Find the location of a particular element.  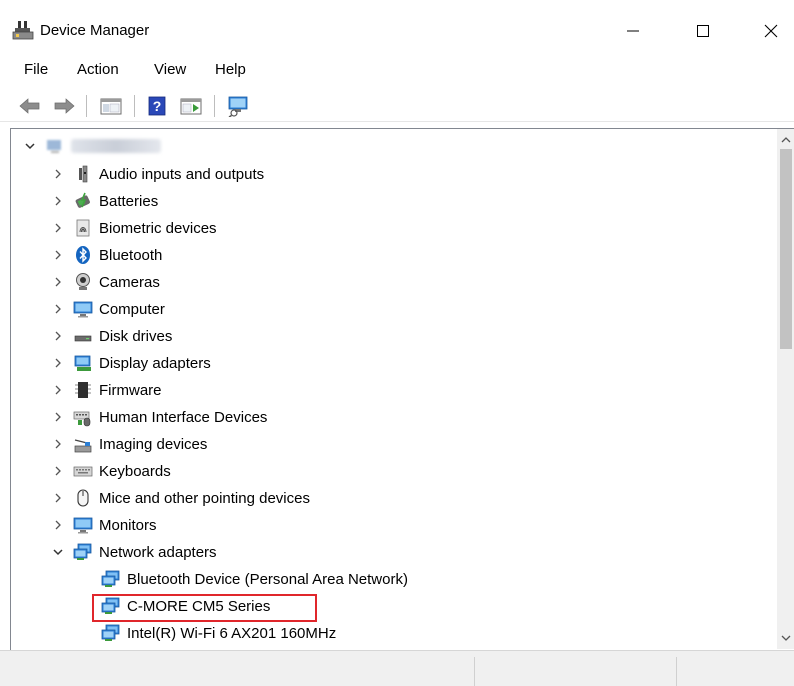

tree-category-mice: Mice and other pointing devices is located at coordinates (180, 498).